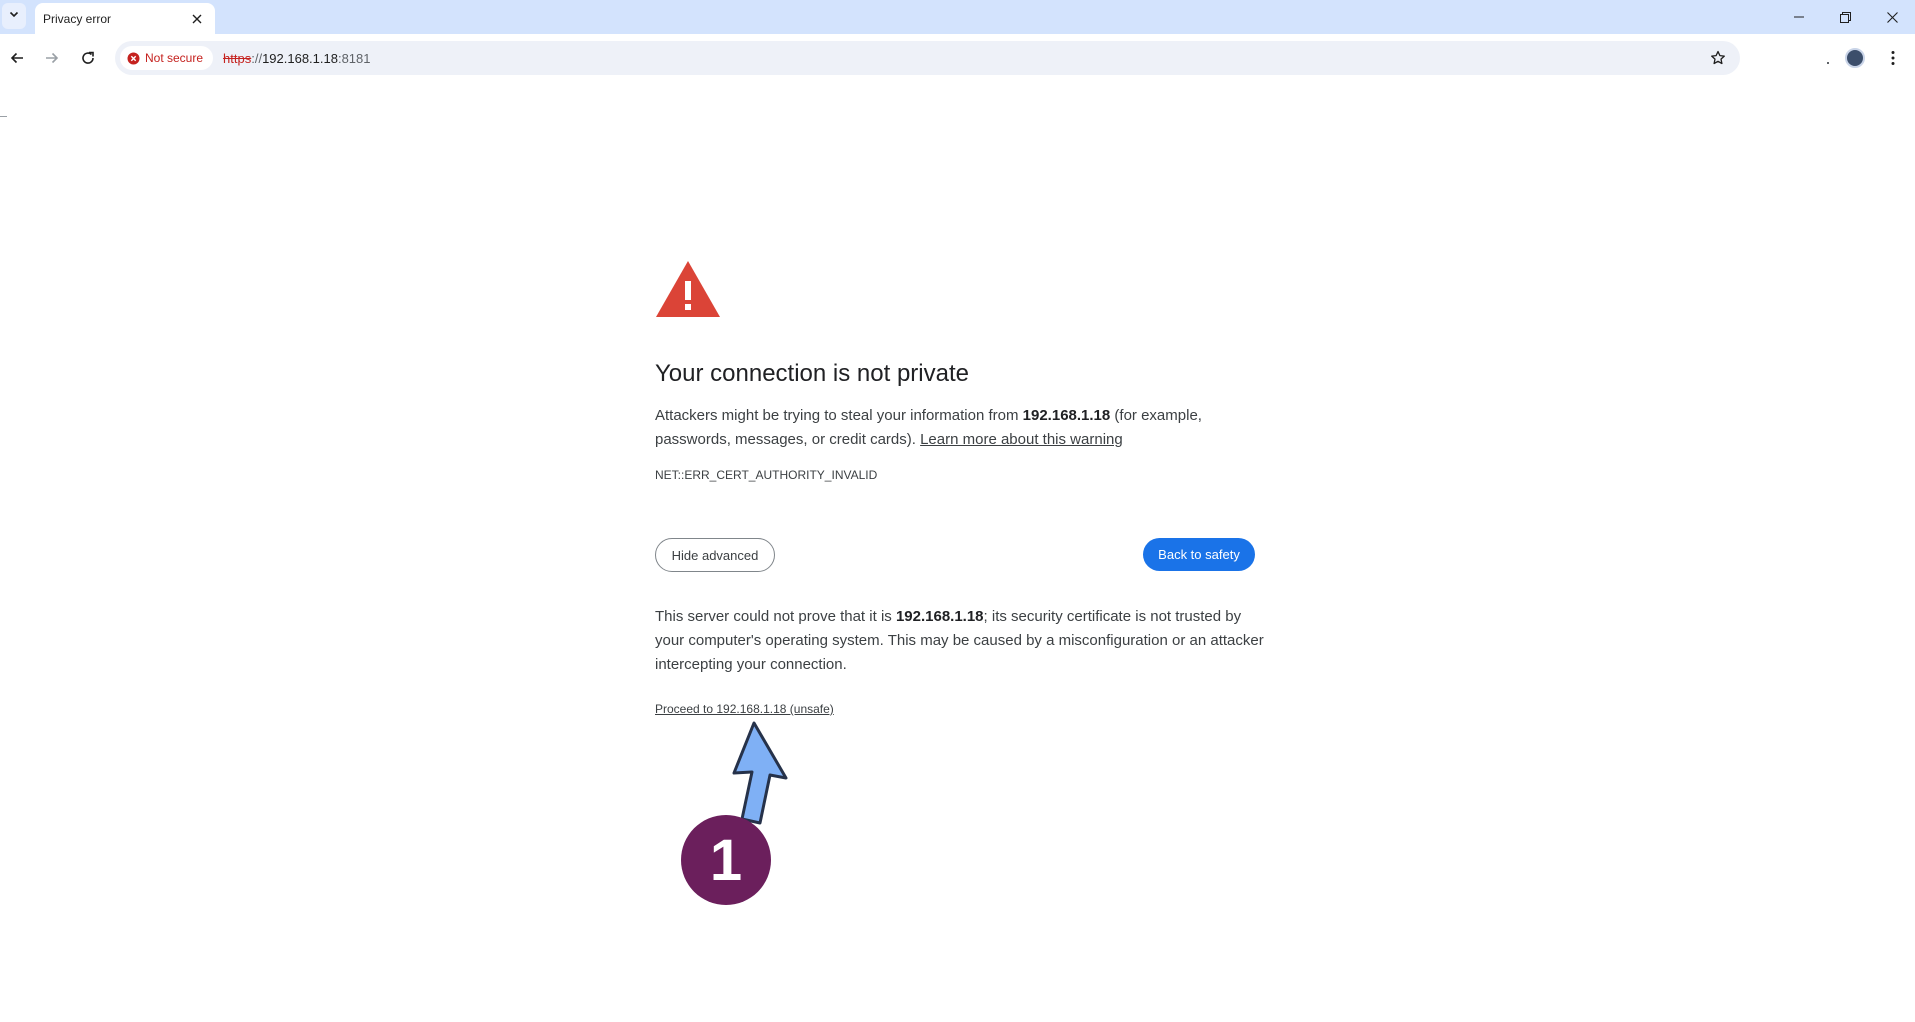  What do you see at coordinates (1066, 415) in the screenshot?
I see `warning-host: 192.168.1.18` at bounding box center [1066, 415].